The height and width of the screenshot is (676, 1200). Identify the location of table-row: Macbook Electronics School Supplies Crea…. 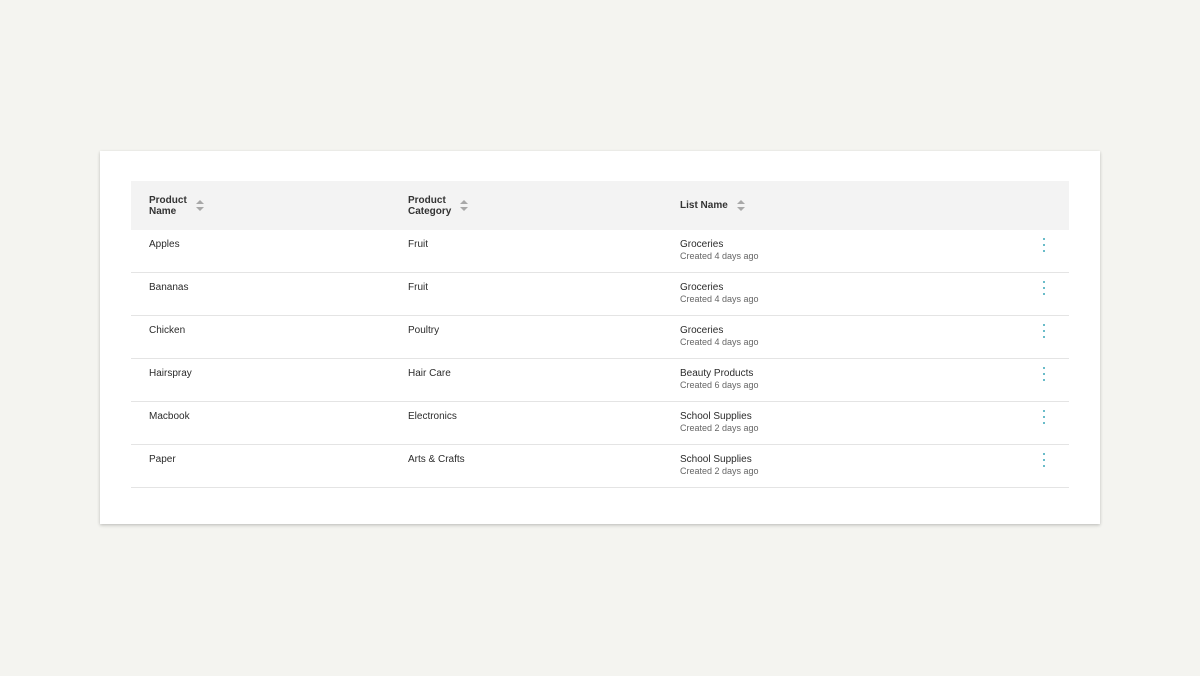
(600, 423).